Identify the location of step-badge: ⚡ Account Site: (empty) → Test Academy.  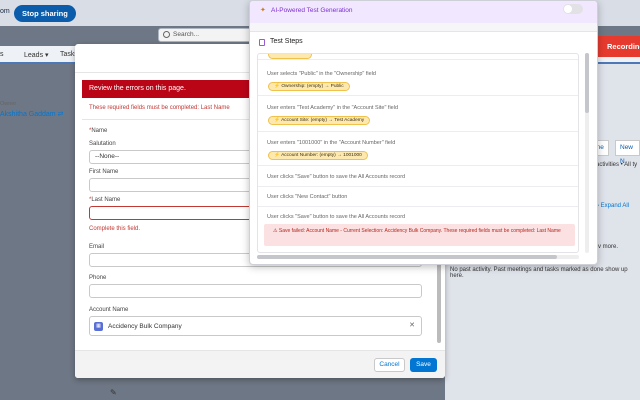
(319, 120).